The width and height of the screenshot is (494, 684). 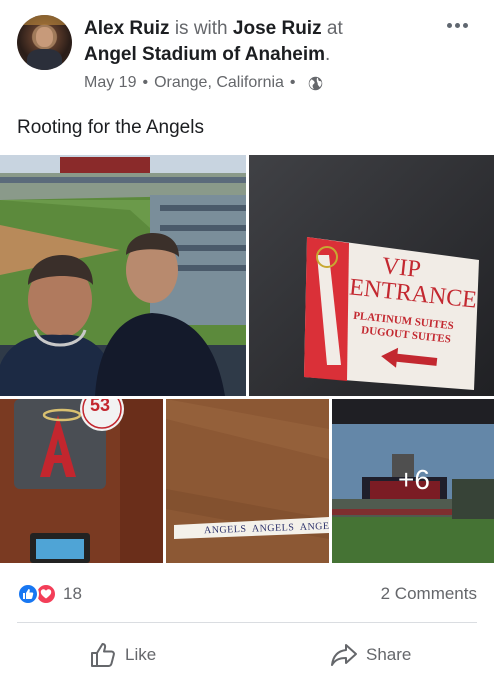 I want to click on like-reaction-icon, so click(x=28, y=594).